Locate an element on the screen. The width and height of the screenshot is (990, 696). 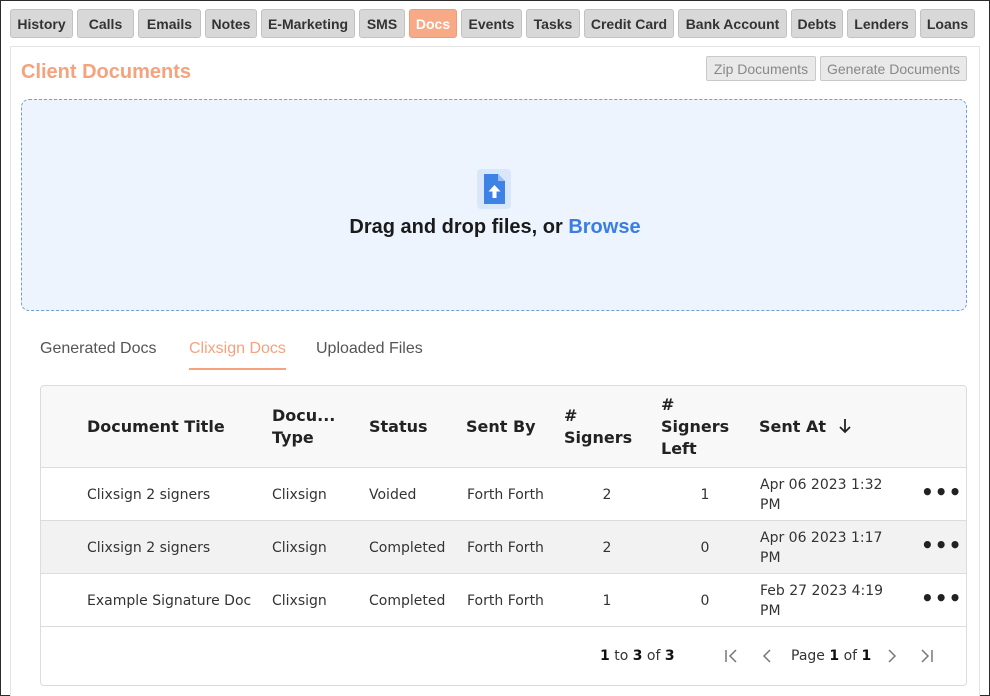
previous-page-icon is located at coordinates (767, 656).